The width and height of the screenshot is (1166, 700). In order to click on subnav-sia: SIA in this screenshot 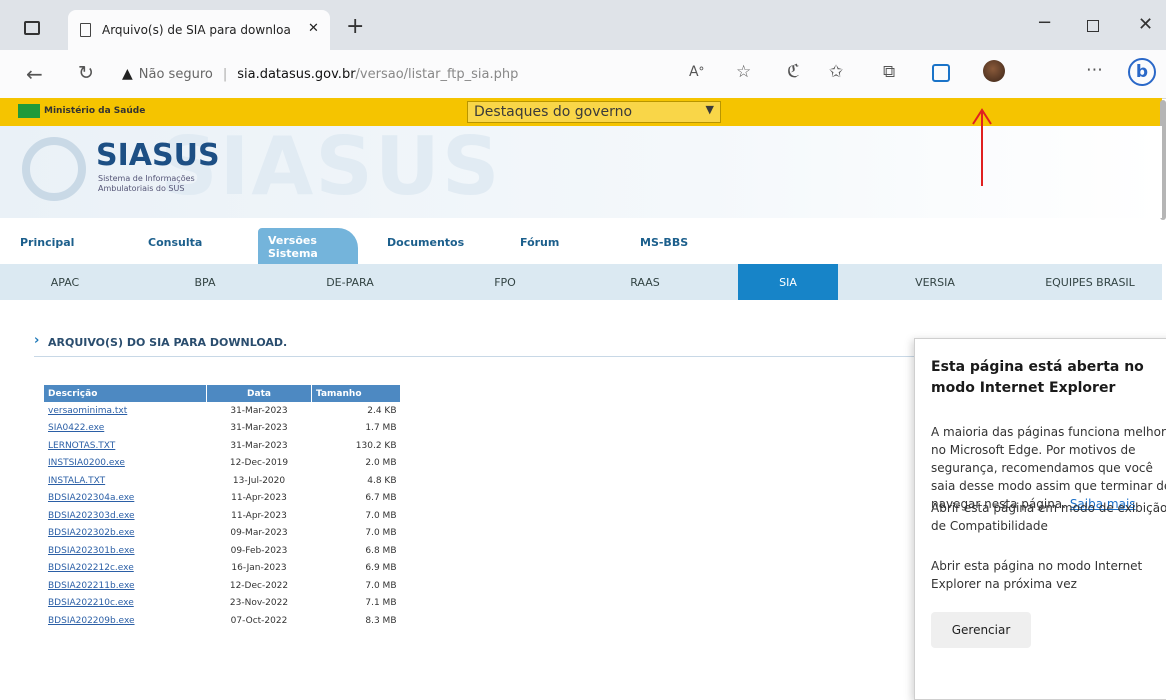, I will do `click(788, 282)`.